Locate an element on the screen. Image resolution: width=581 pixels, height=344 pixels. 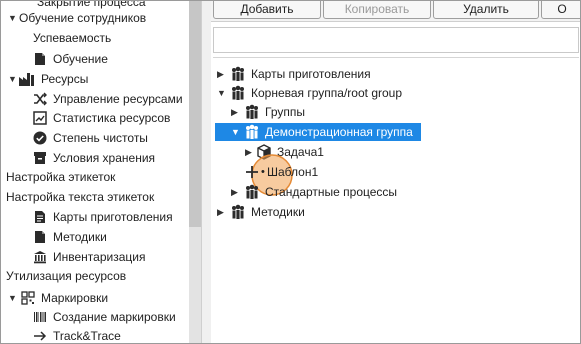
sidebar-item-label: Настройка текста этикеток is located at coordinates (80, 197).